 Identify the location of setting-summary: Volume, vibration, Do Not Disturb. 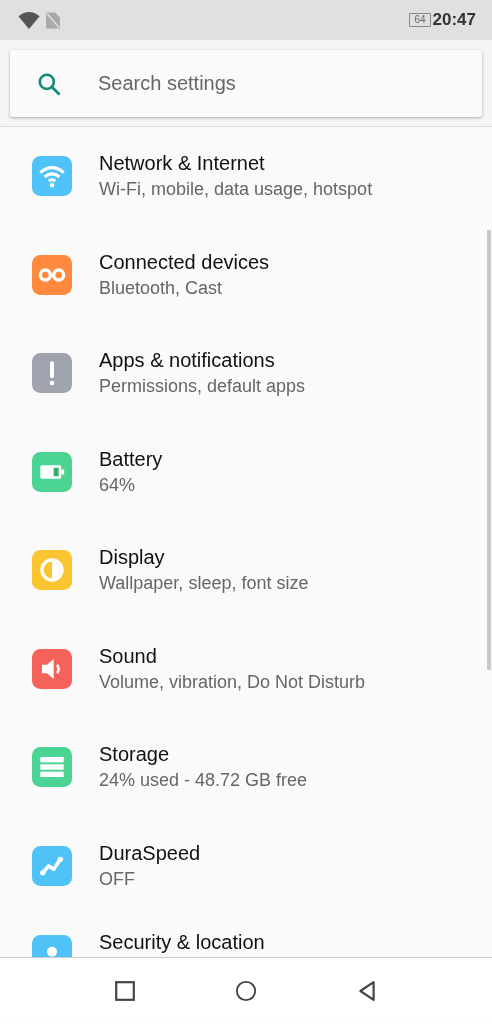
(232, 682).